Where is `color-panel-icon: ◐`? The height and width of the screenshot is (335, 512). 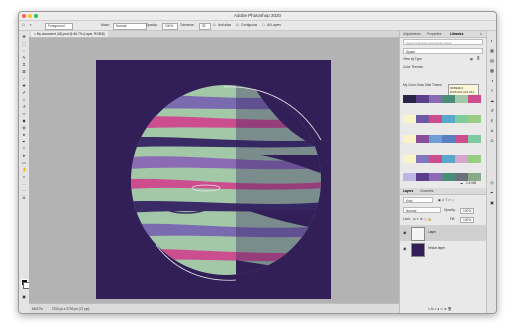 color-panel-icon: ◐ is located at coordinates (492, 41).